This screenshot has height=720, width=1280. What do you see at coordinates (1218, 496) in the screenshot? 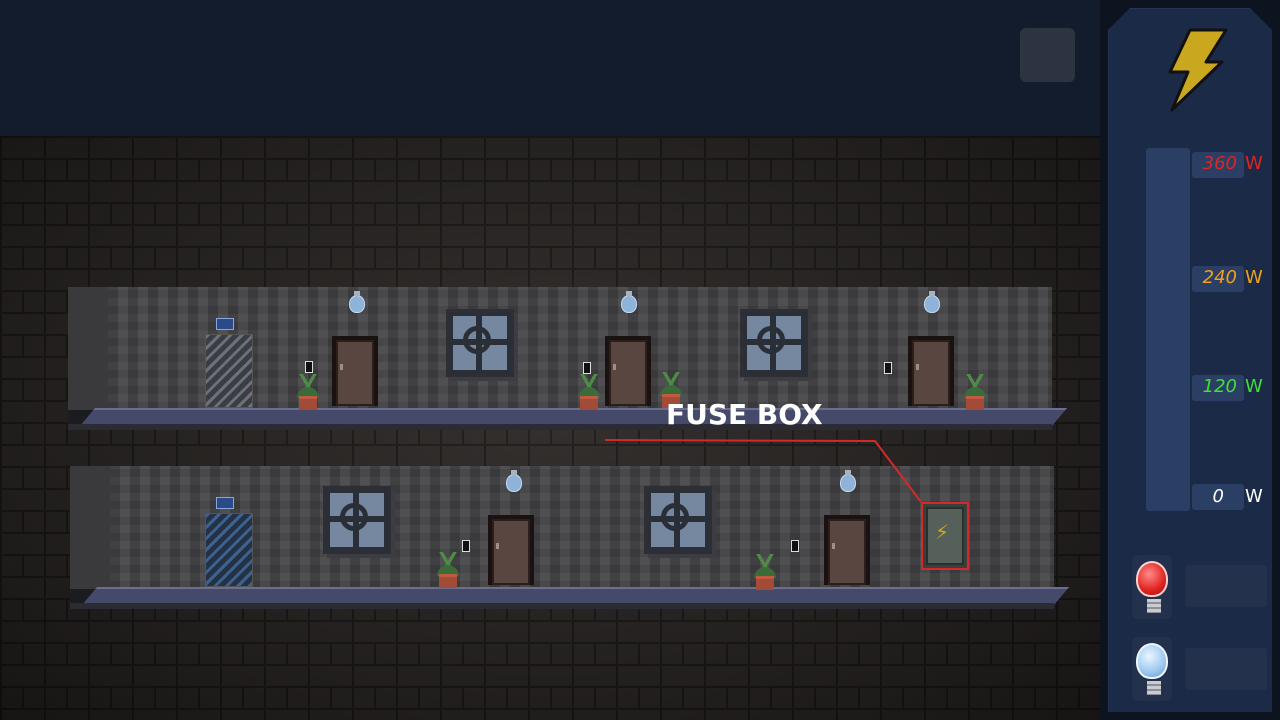
I see `scale-value-0: 0` at bounding box center [1218, 496].